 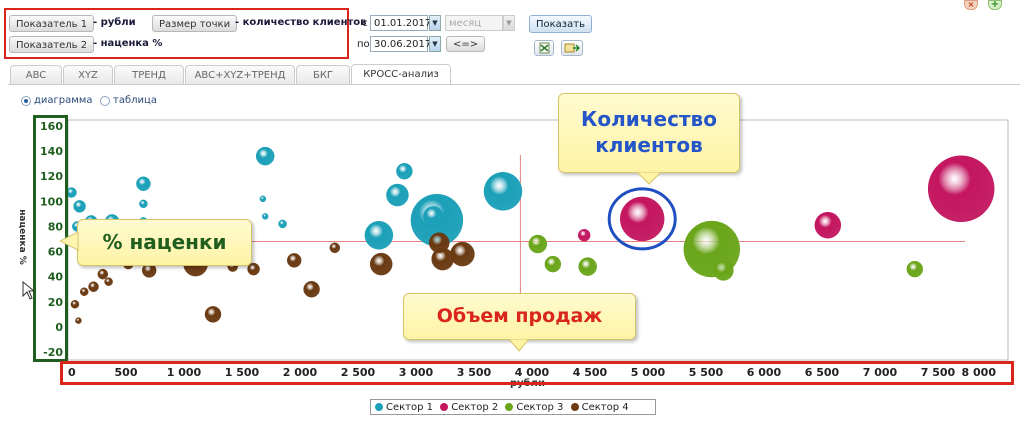 I want to click on legend-dot-sector4, so click(x=574, y=407).